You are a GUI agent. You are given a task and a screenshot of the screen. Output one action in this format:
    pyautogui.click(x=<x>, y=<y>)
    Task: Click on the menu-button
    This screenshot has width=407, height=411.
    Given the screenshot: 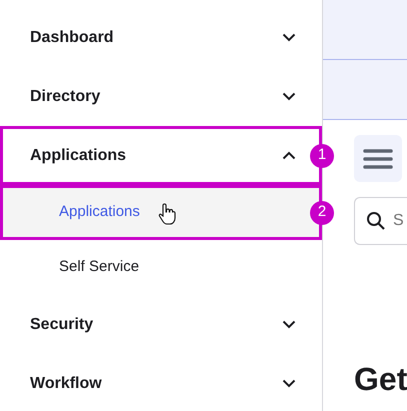 What is the action you would take?
    pyautogui.click(x=378, y=158)
    